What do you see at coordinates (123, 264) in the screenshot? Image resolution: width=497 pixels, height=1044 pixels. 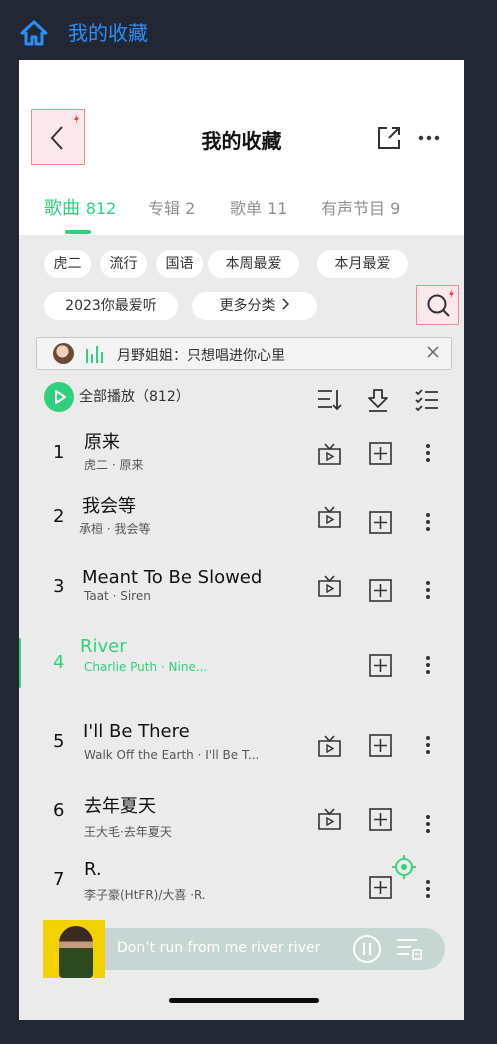 I see `chip-pop: 流行` at bounding box center [123, 264].